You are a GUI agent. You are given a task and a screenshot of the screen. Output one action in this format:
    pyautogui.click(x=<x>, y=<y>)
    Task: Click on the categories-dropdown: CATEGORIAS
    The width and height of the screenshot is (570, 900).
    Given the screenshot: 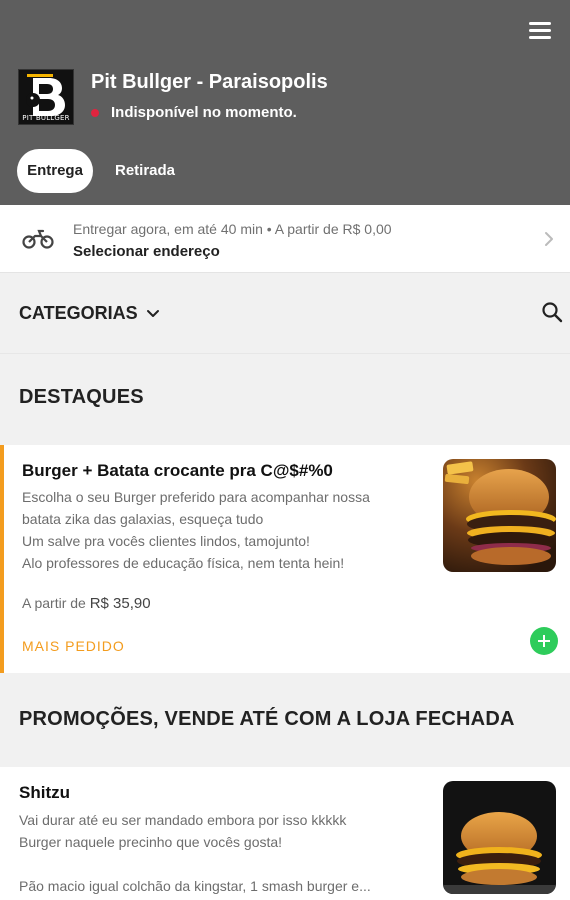 What is the action you would take?
    pyautogui.click(x=89, y=313)
    